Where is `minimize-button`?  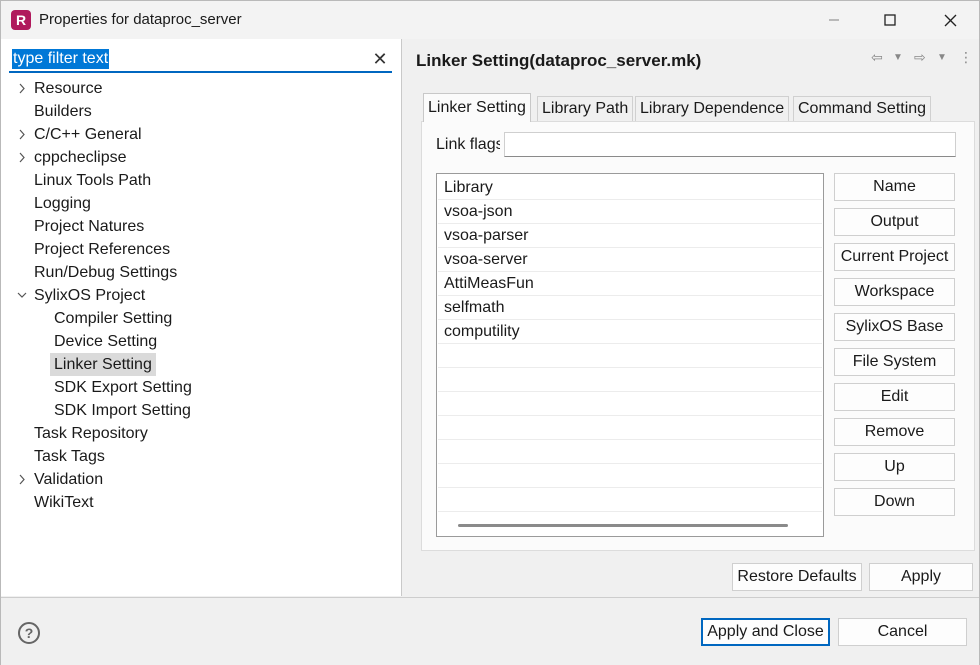
minimize-button is located at coordinates (834, 20).